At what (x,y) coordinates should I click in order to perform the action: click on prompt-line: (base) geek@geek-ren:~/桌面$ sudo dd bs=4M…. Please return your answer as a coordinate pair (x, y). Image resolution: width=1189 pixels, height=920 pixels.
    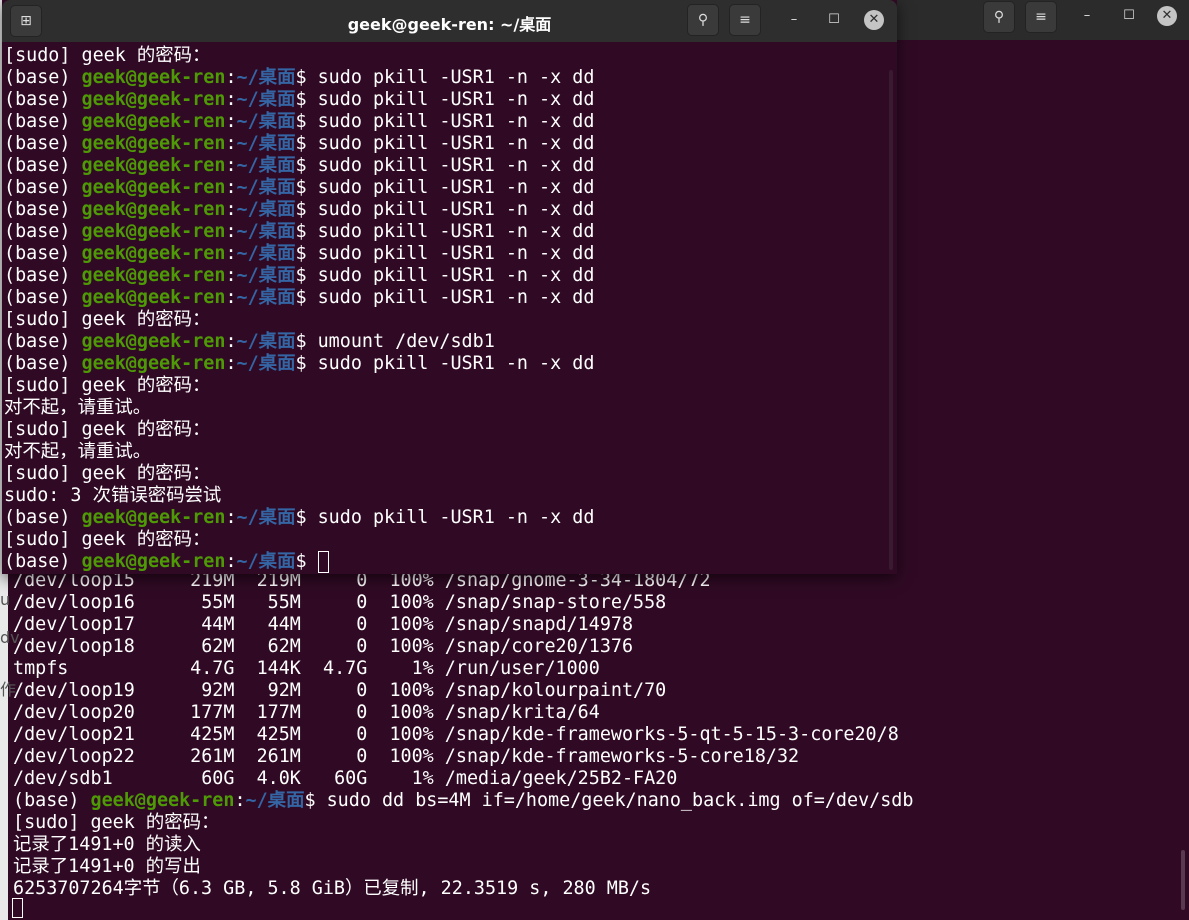
    Looking at the image, I should click on (463, 801).